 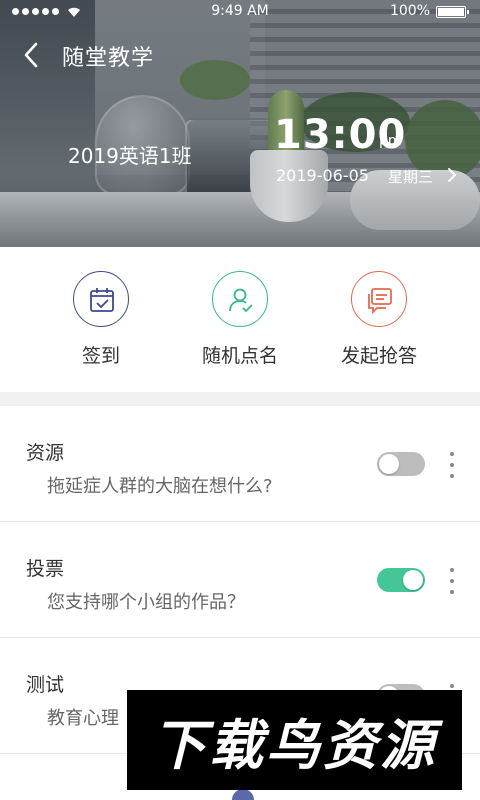 What do you see at coordinates (409, 11) in the screenshot?
I see `battery-percent: 100%` at bounding box center [409, 11].